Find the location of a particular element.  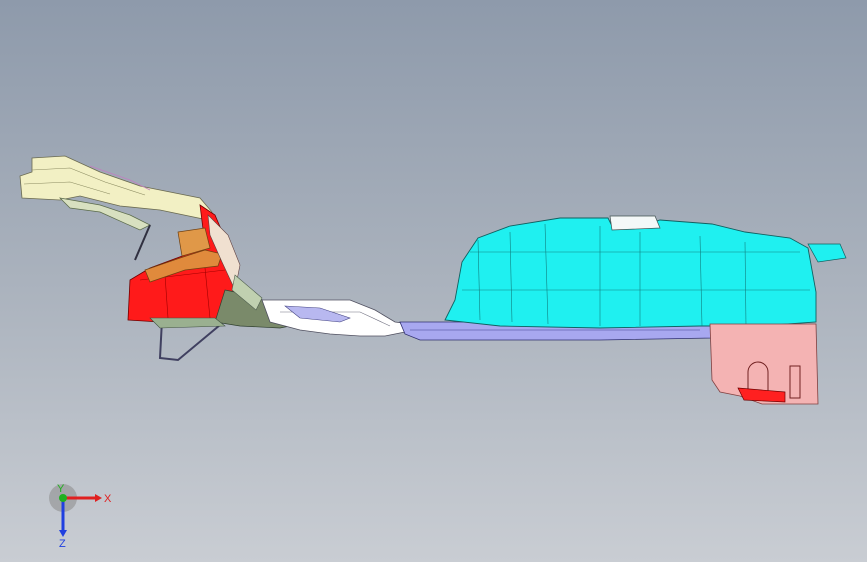

coordinate-triad: X Y Z is located at coordinates (80, 515).